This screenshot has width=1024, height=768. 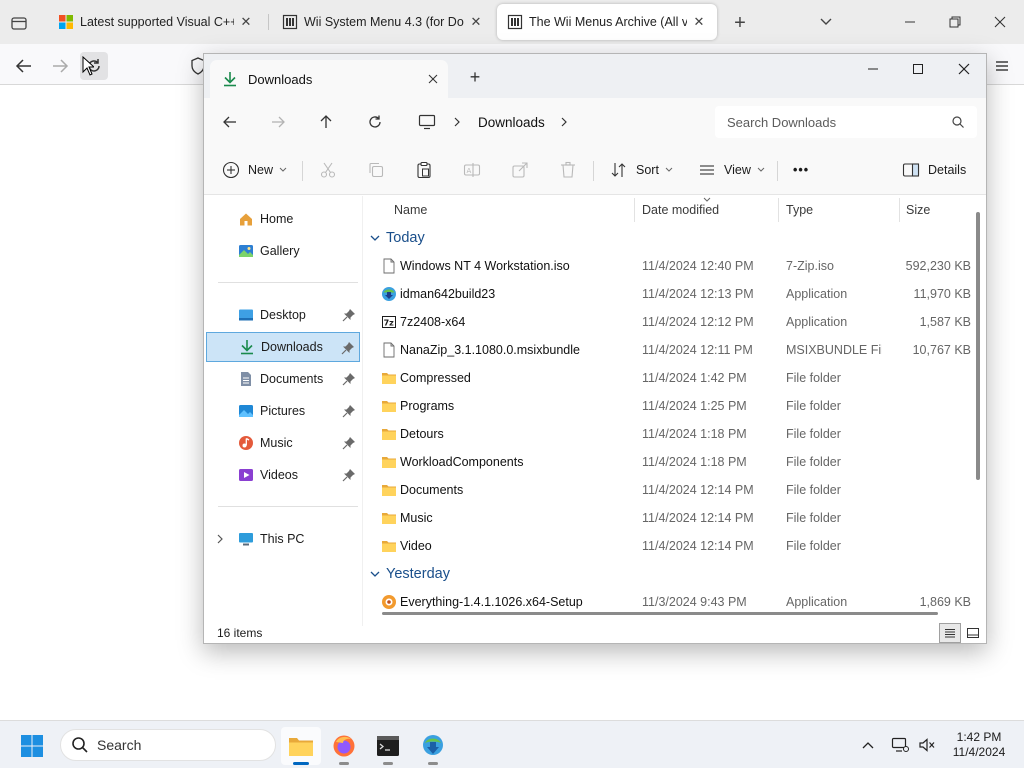 What do you see at coordinates (283, 443) in the screenshot?
I see `nav-item-music: Music` at bounding box center [283, 443].